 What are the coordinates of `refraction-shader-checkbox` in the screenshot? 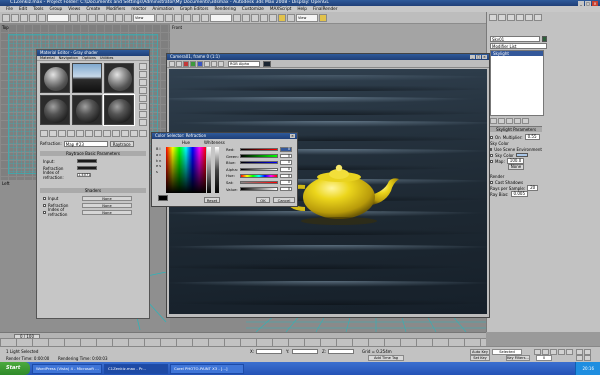 It's located at (44, 205).